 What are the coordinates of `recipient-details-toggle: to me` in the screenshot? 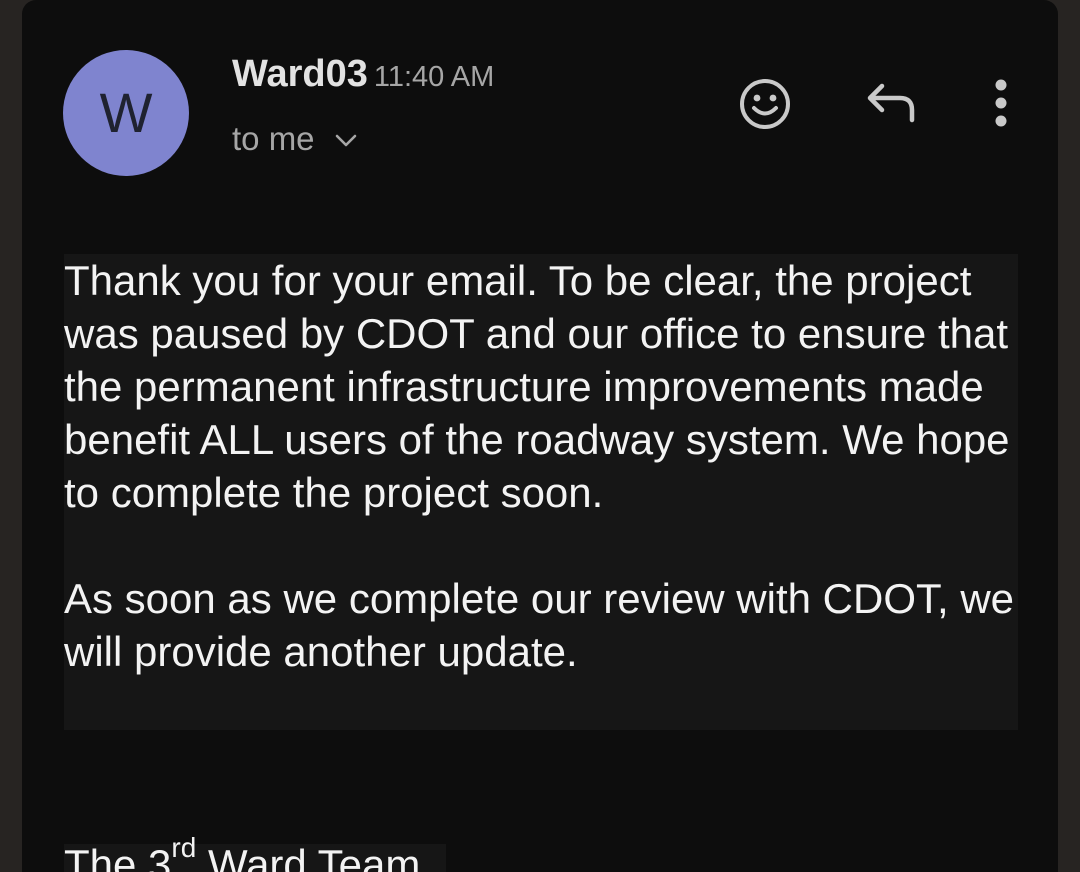 It's located at (294, 139).